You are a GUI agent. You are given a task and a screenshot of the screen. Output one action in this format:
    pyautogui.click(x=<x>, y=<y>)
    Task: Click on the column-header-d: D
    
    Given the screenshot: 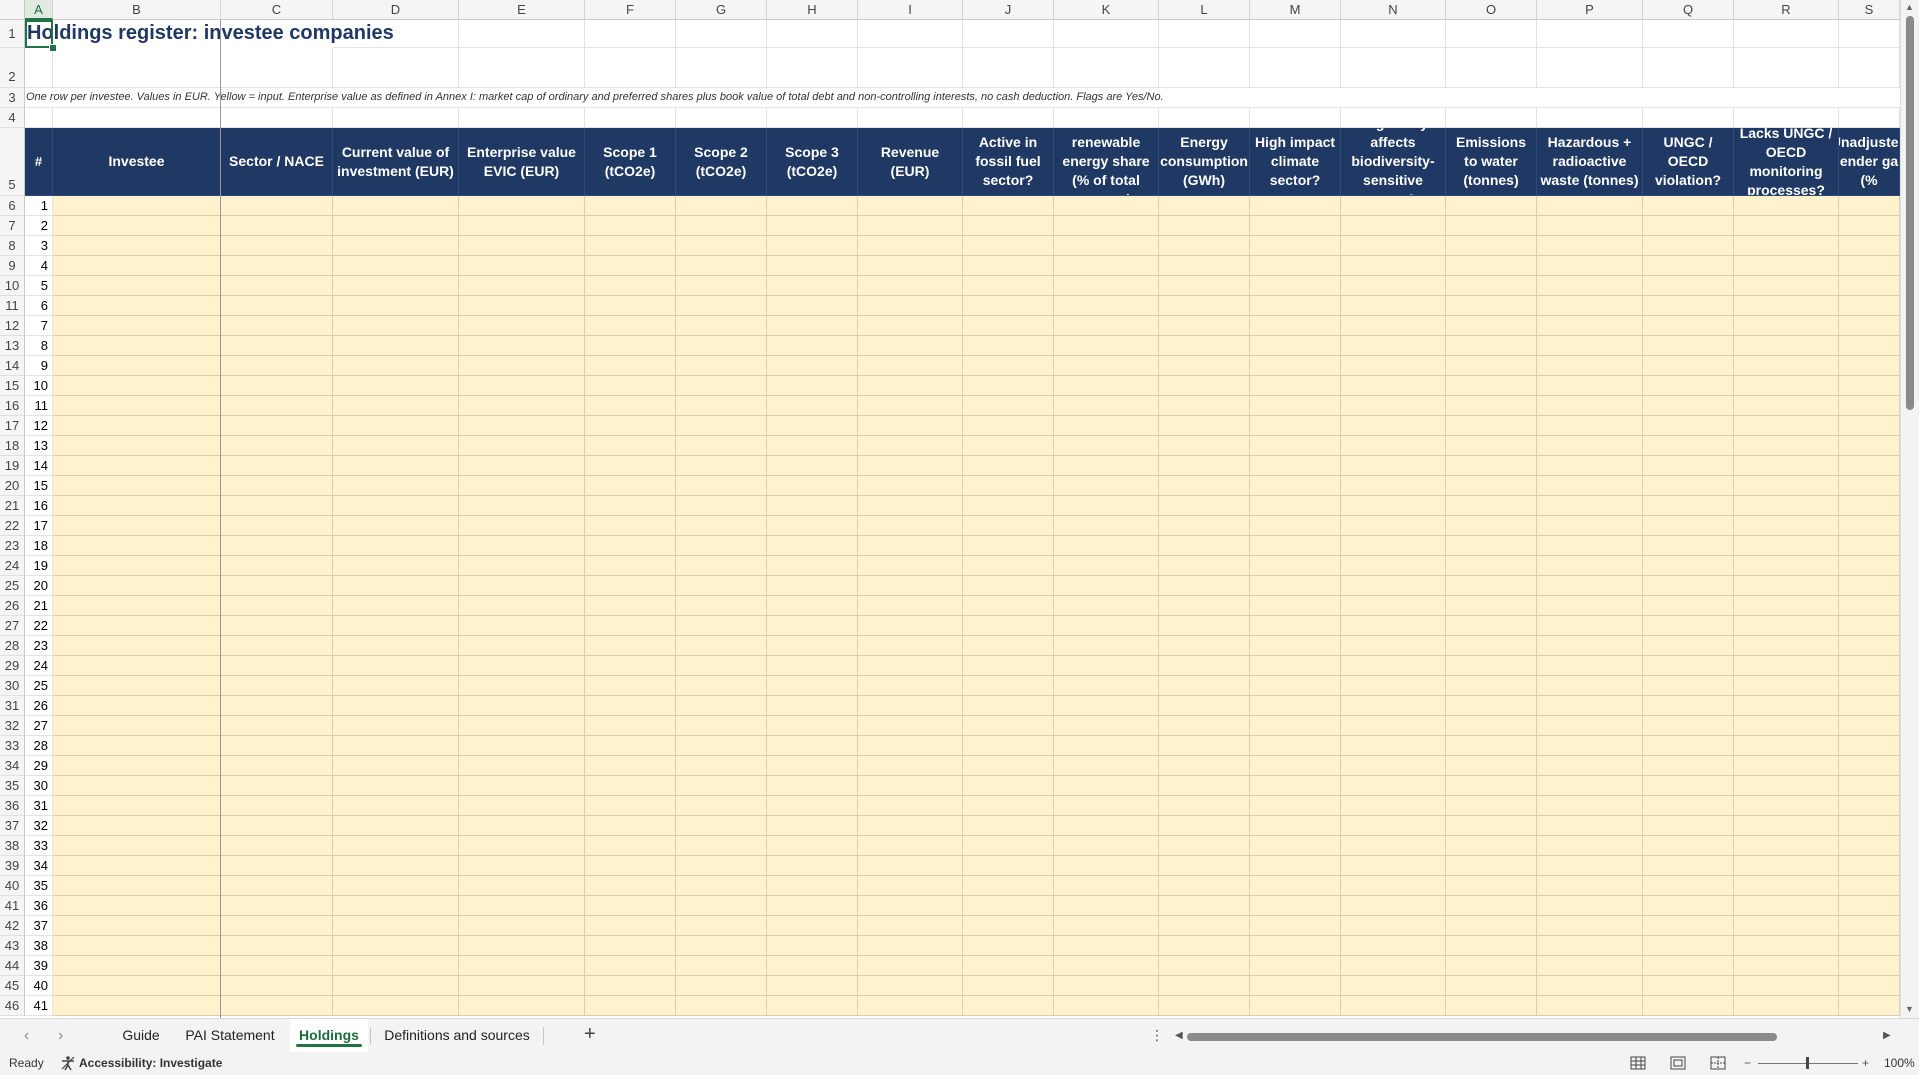 What is the action you would take?
    pyautogui.click(x=396, y=10)
    